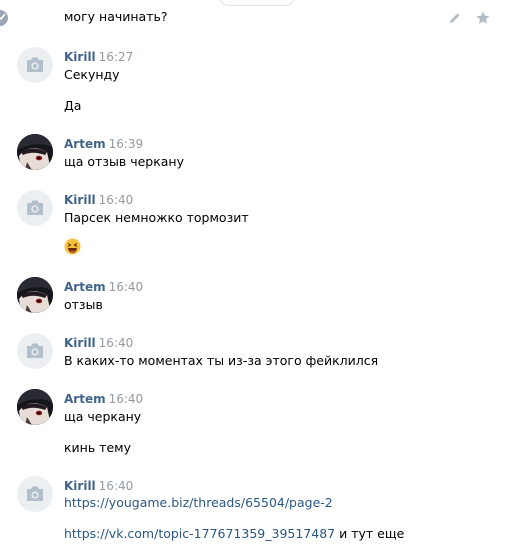 This screenshot has height=554, width=511. I want to click on message-meta: Artem 16:39, so click(103, 143).